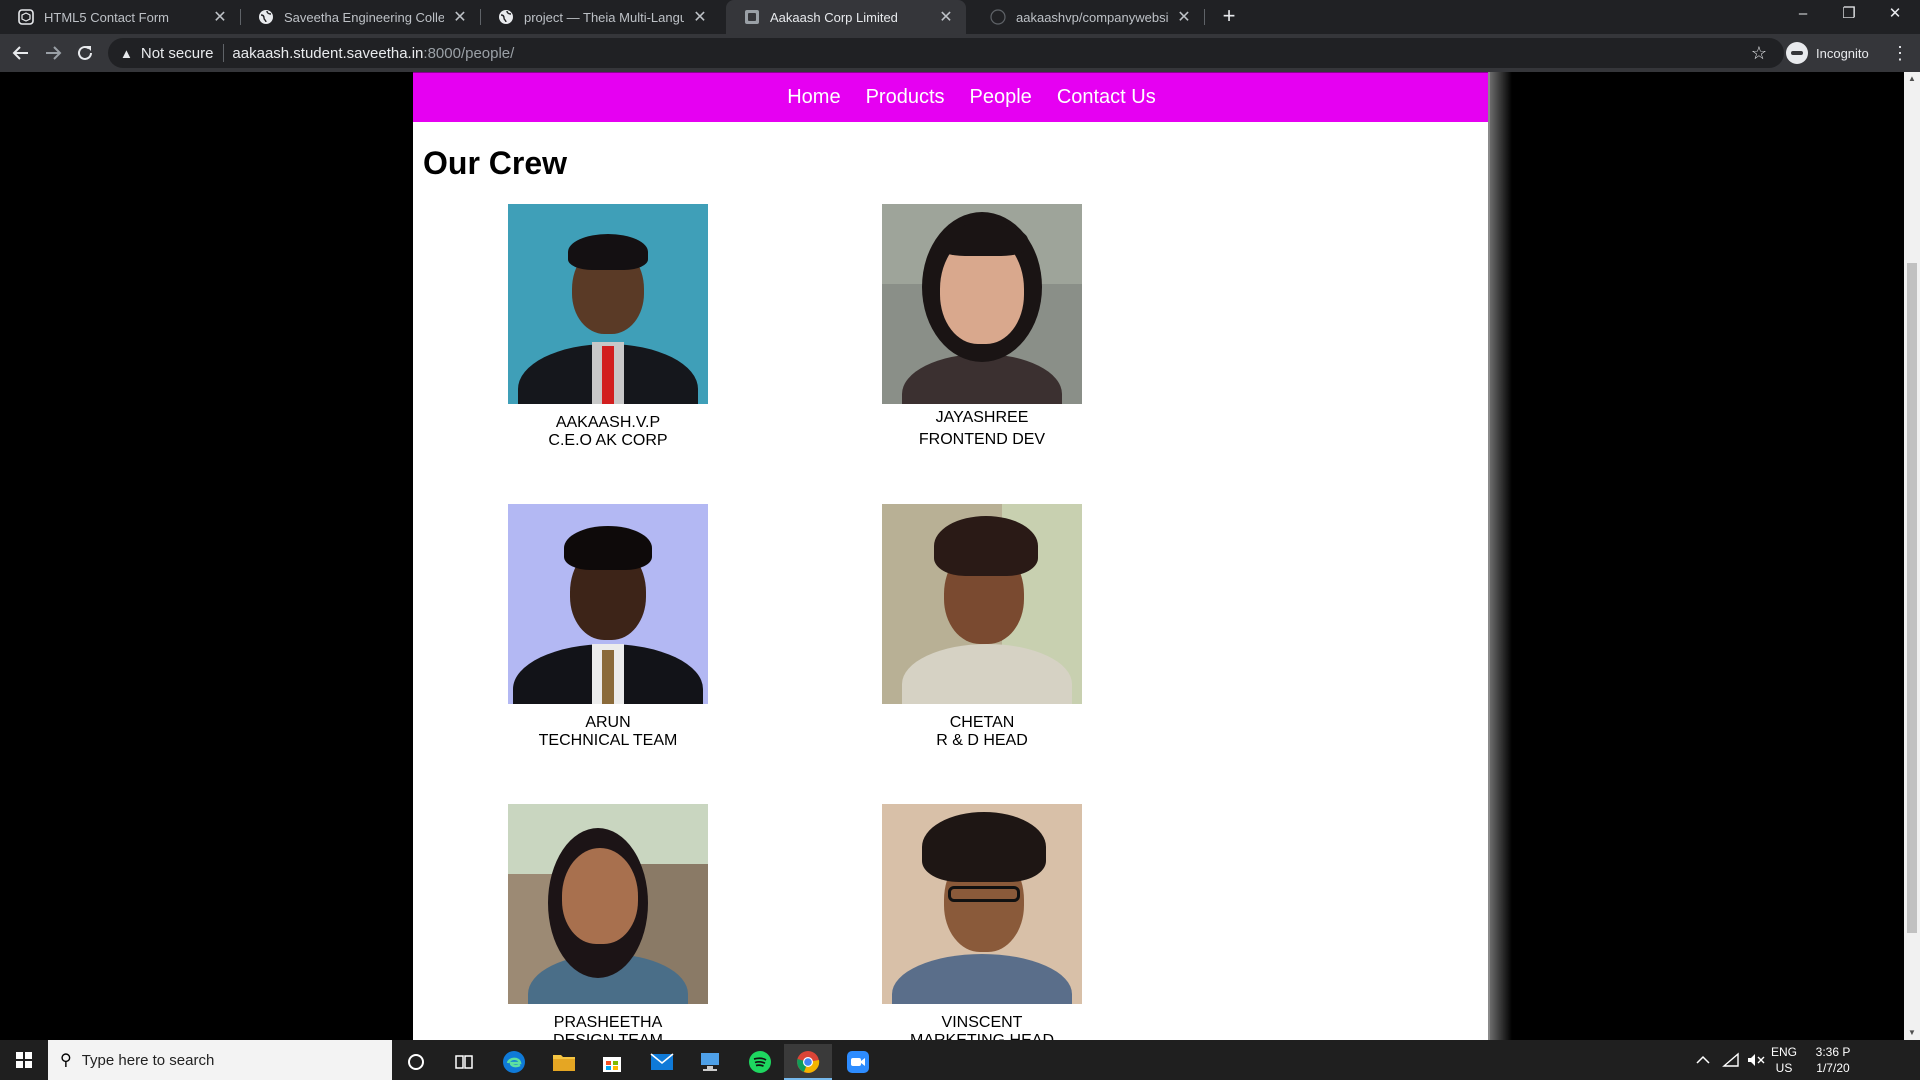 This screenshot has width=1920, height=1080. I want to click on reload-icon, so click(85, 52).